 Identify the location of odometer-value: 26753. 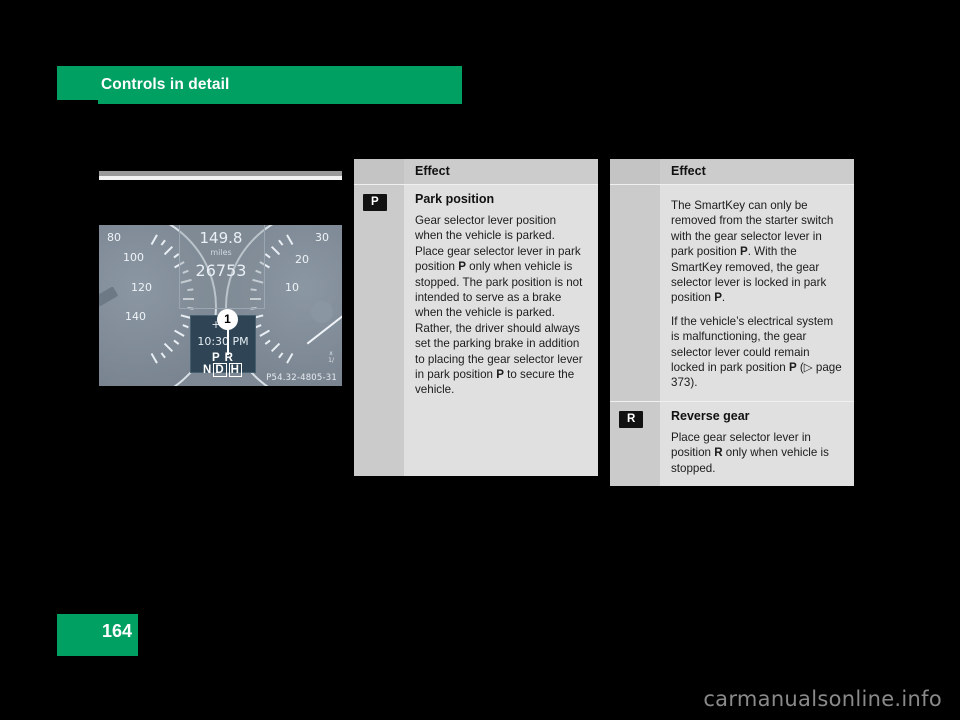
(221, 270).